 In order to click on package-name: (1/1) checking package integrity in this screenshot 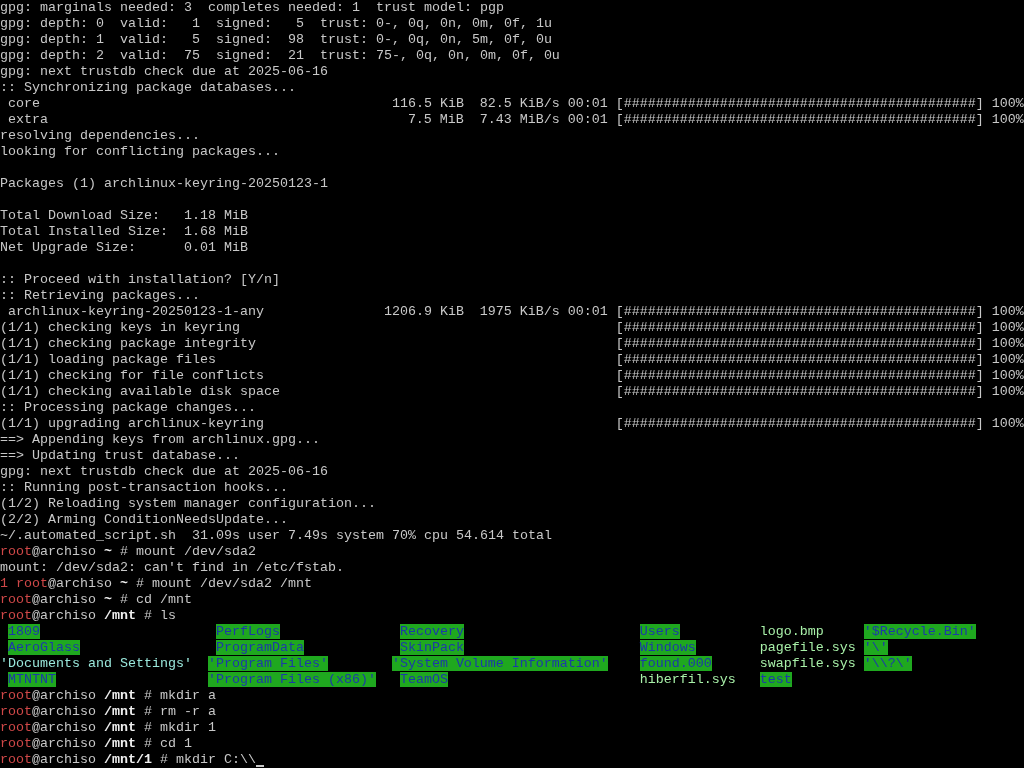, I will do `click(128, 343)`.